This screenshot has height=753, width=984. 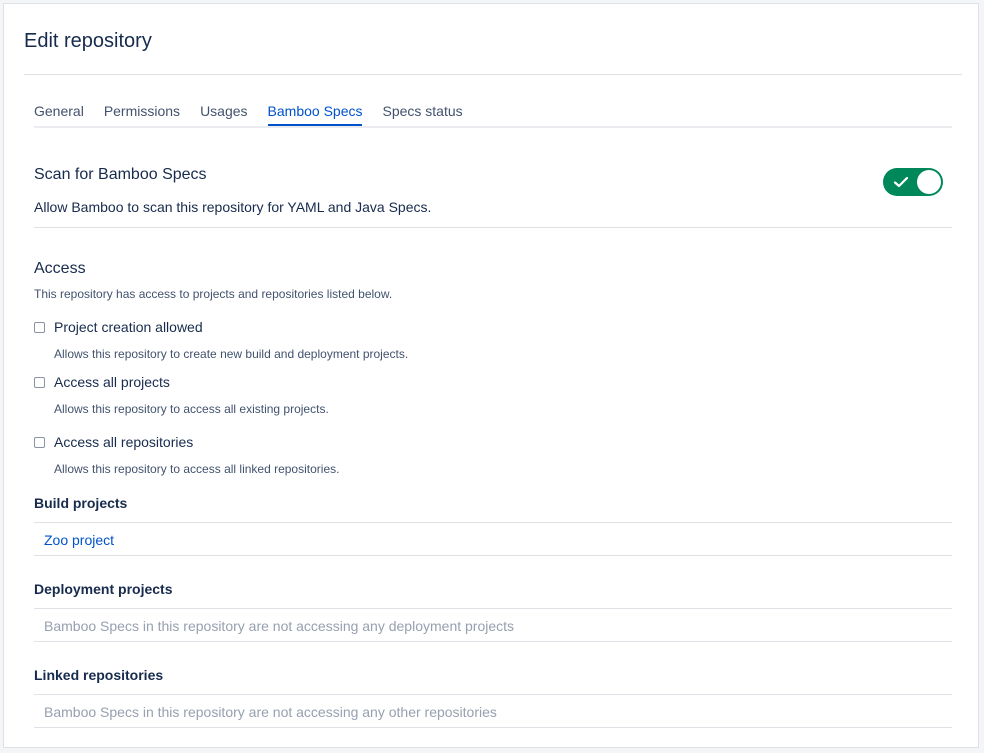 What do you see at coordinates (913, 182) in the screenshot?
I see `scan-toggle` at bounding box center [913, 182].